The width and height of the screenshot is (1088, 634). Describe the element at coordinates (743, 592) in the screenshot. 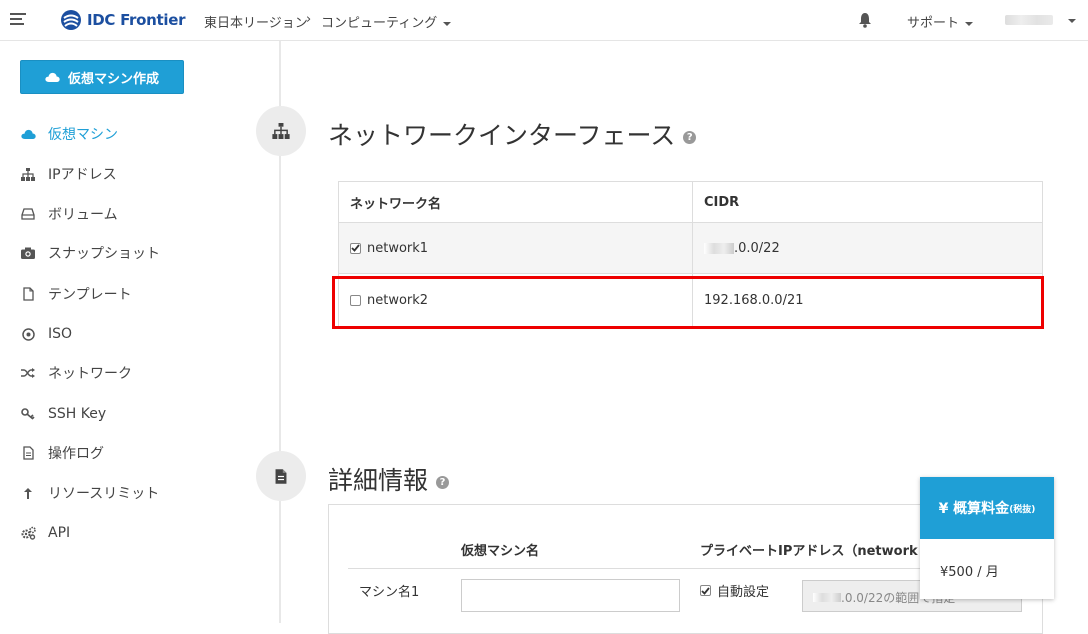

I see `auto-setting-label: 自動設定` at that location.